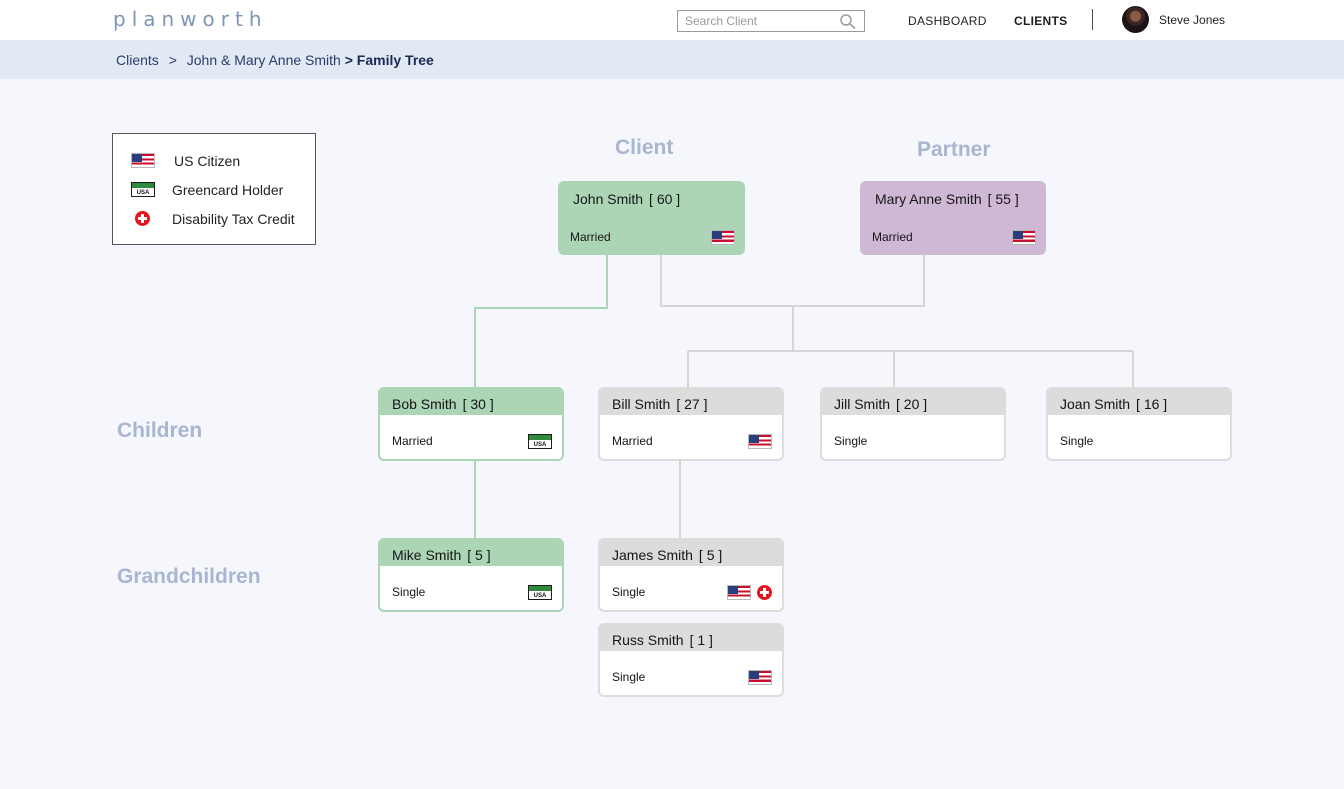 The height and width of the screenshot is (789, 1344). What do you see at coordinates (1003, 199) in the screenshot?
I see `age-text: [ 55 ]` at bounding box center [1003, 199].